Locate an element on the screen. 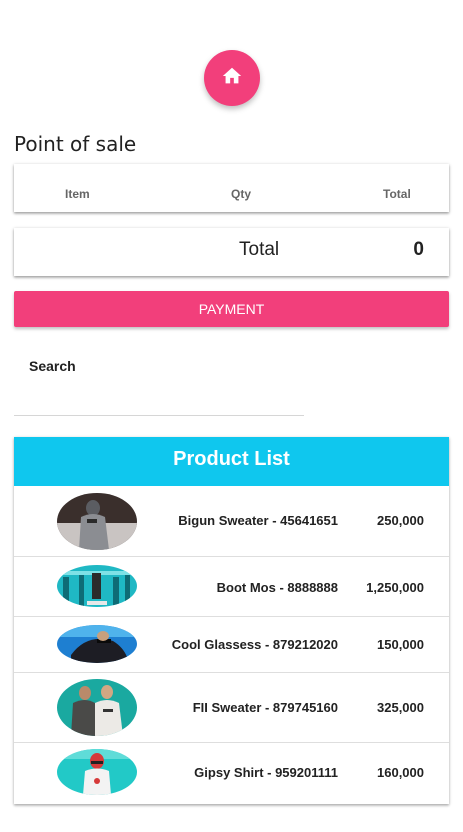  home-button is located at coordinates (232, 78).